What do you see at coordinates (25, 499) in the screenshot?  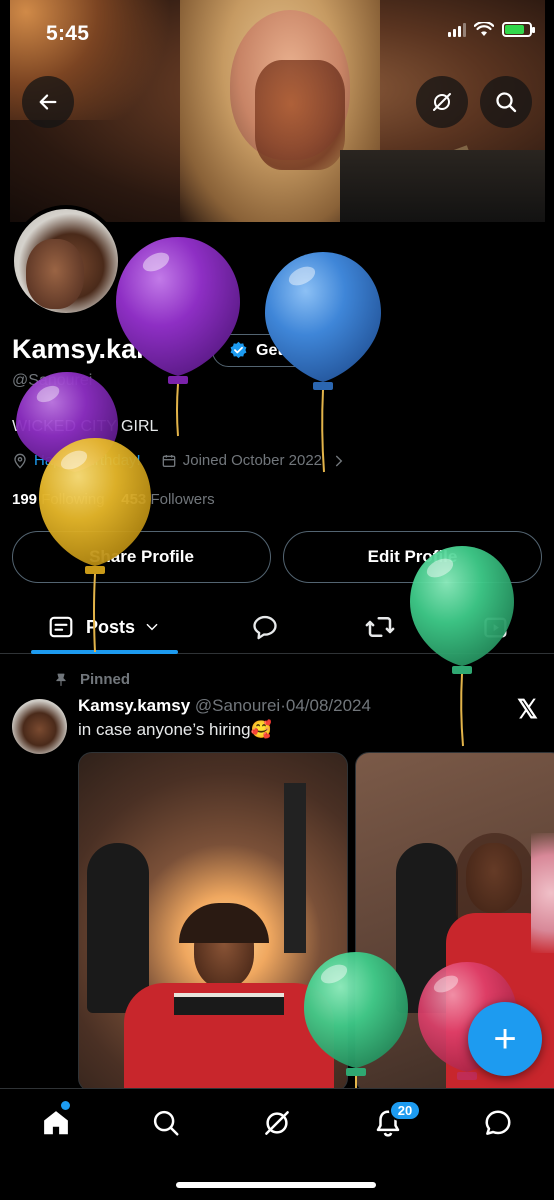 I see `following-count: 199` at bounding box center [25, 499].